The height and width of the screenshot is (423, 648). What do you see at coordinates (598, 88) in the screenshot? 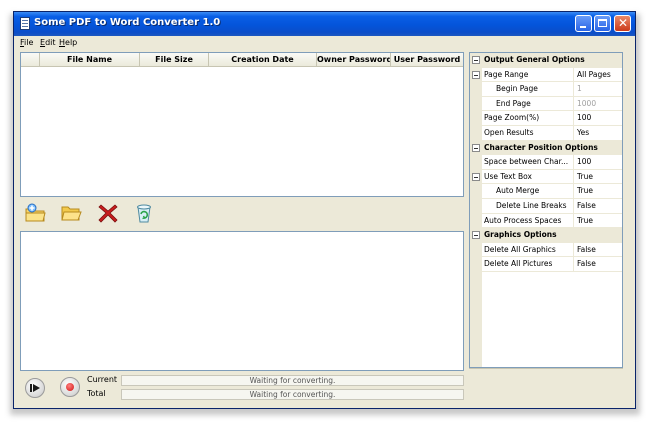
I see `property-value: 1` at bounding box center [598, 88].